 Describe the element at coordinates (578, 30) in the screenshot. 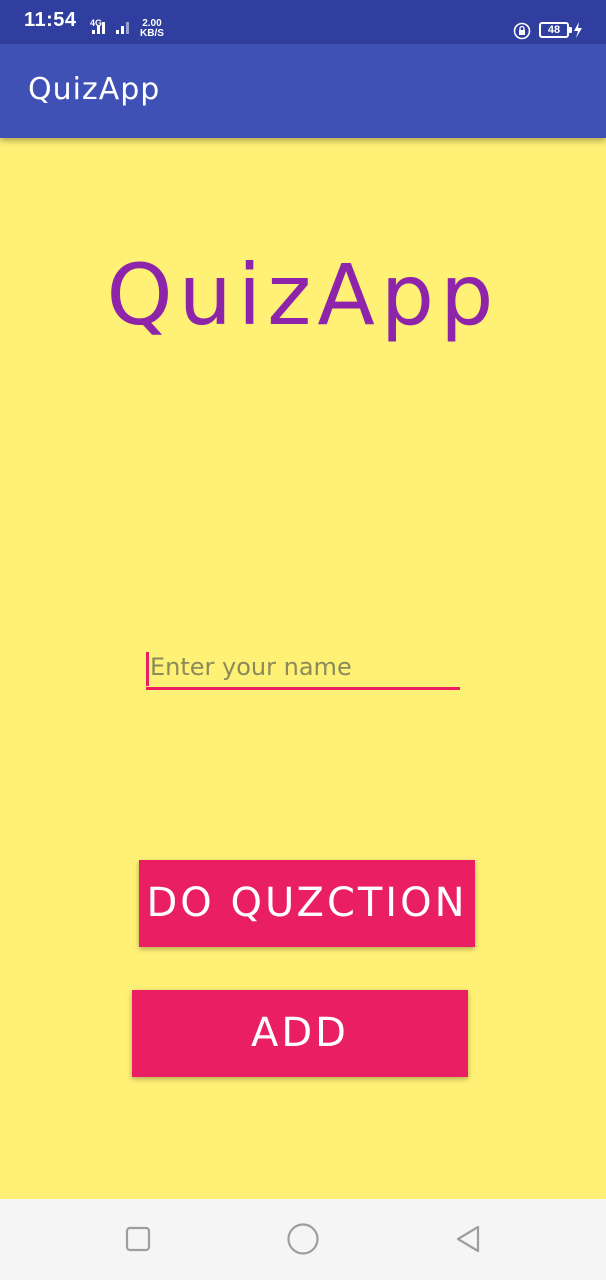

I see `charging-icon` at that location.